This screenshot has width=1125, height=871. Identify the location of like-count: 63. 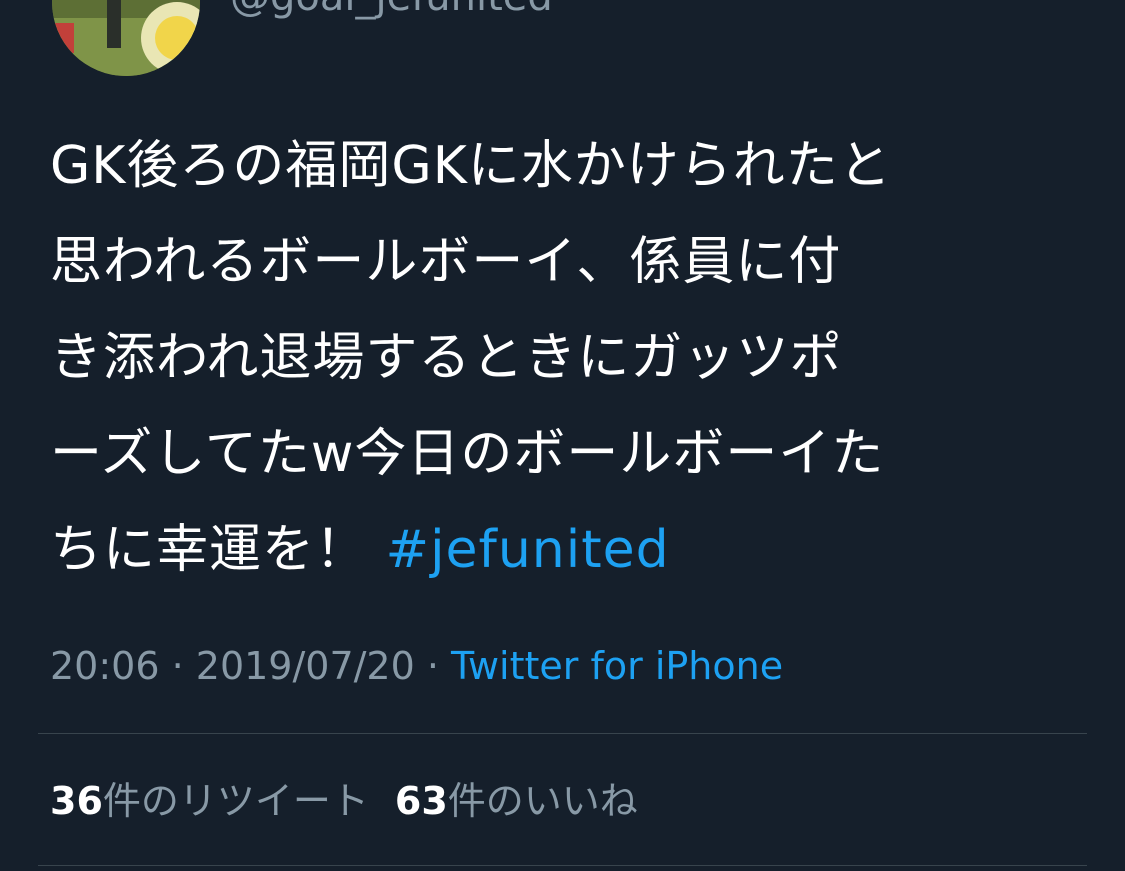
(421, 801).